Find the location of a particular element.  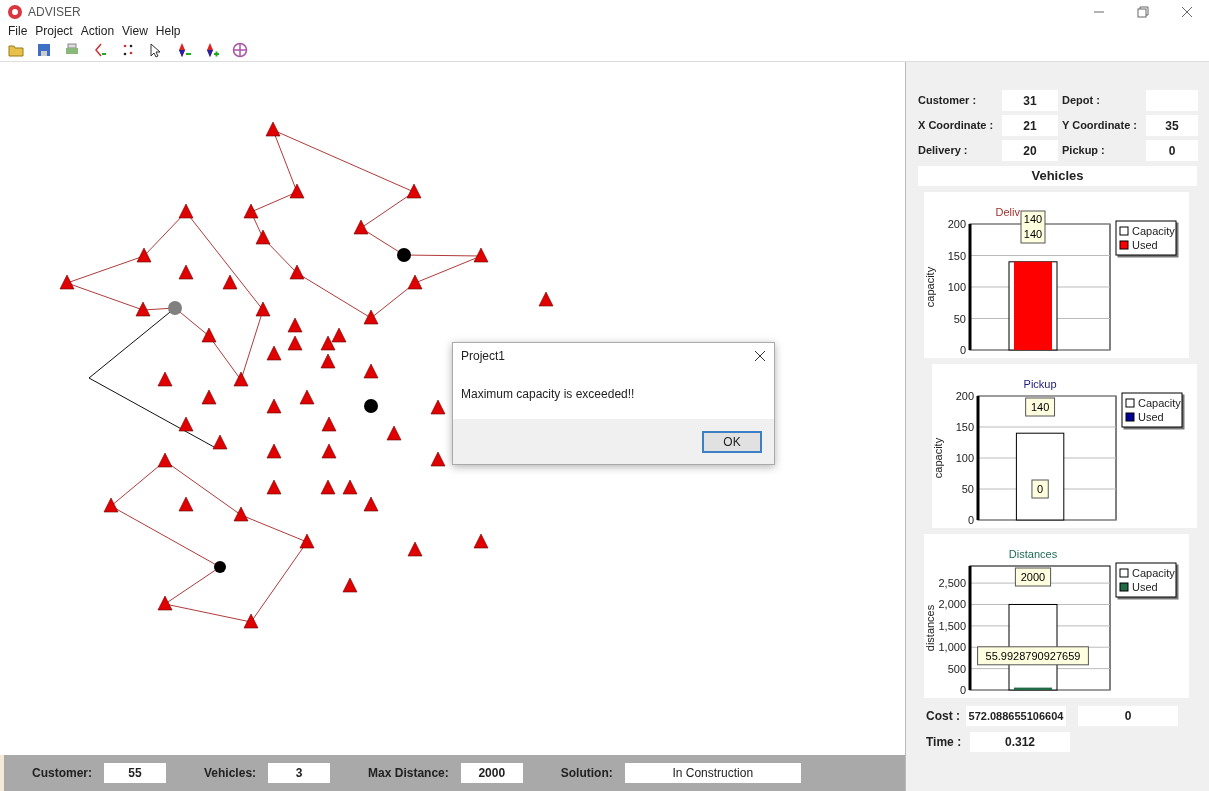

ok-button: OK is located at coordinates (732, 441).